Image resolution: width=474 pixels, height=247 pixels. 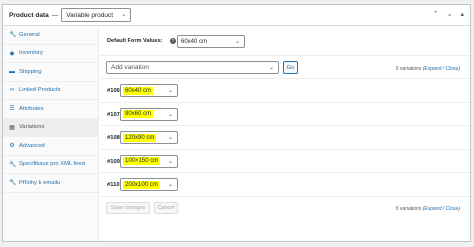 I want to click on variation-number: #110, so click(x=113, y=185).